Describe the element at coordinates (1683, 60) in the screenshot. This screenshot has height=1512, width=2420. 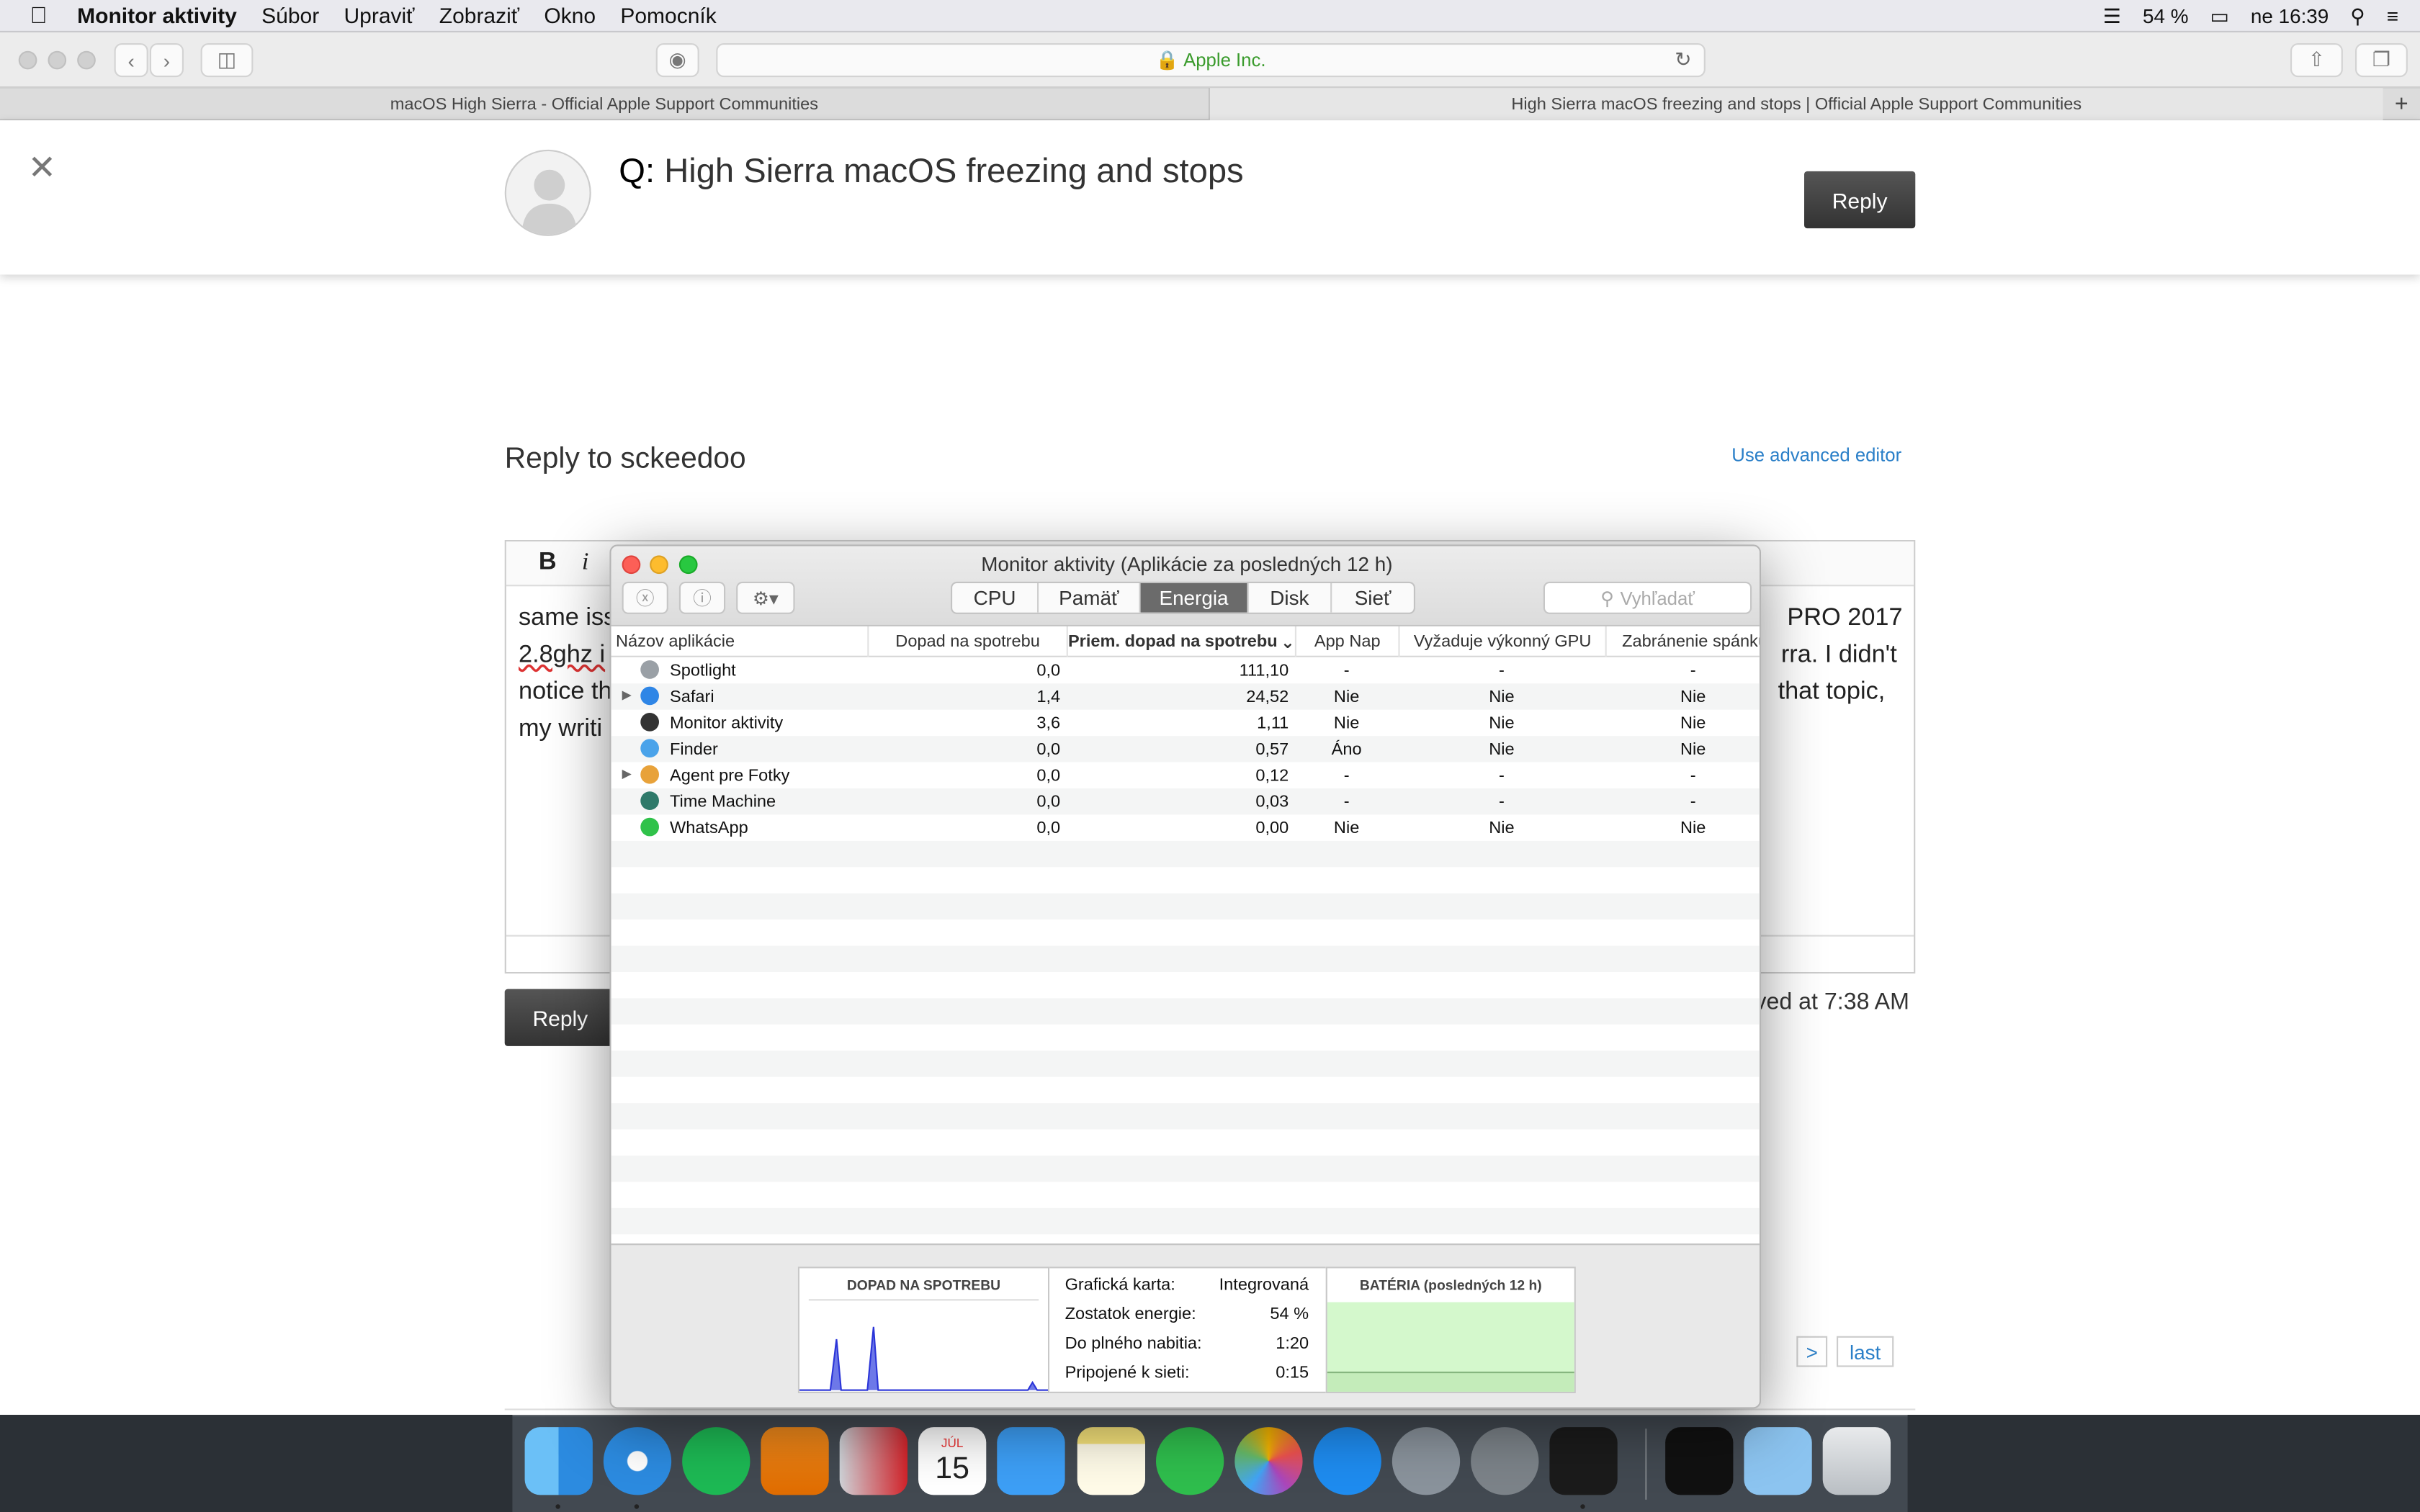
I see `reload-icon: ↻` at that location.